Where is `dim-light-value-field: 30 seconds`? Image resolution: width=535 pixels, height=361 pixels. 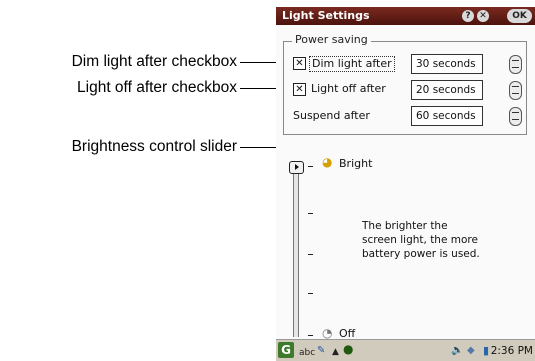
dim-light-value-field: 30 seconds is located at coordinates (447, 64).